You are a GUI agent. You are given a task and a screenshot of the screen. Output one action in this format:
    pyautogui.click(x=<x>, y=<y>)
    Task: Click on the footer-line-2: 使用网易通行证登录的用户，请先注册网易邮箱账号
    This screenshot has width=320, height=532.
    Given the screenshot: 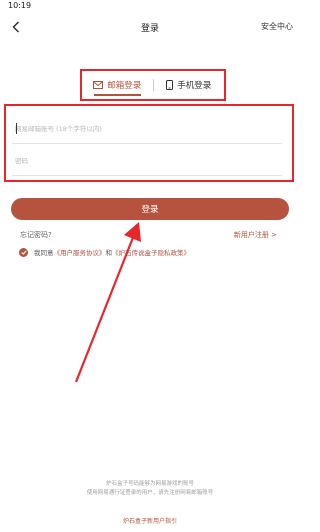 What is the action you would take?
    pyautogui.click(x=150, y=493)
    